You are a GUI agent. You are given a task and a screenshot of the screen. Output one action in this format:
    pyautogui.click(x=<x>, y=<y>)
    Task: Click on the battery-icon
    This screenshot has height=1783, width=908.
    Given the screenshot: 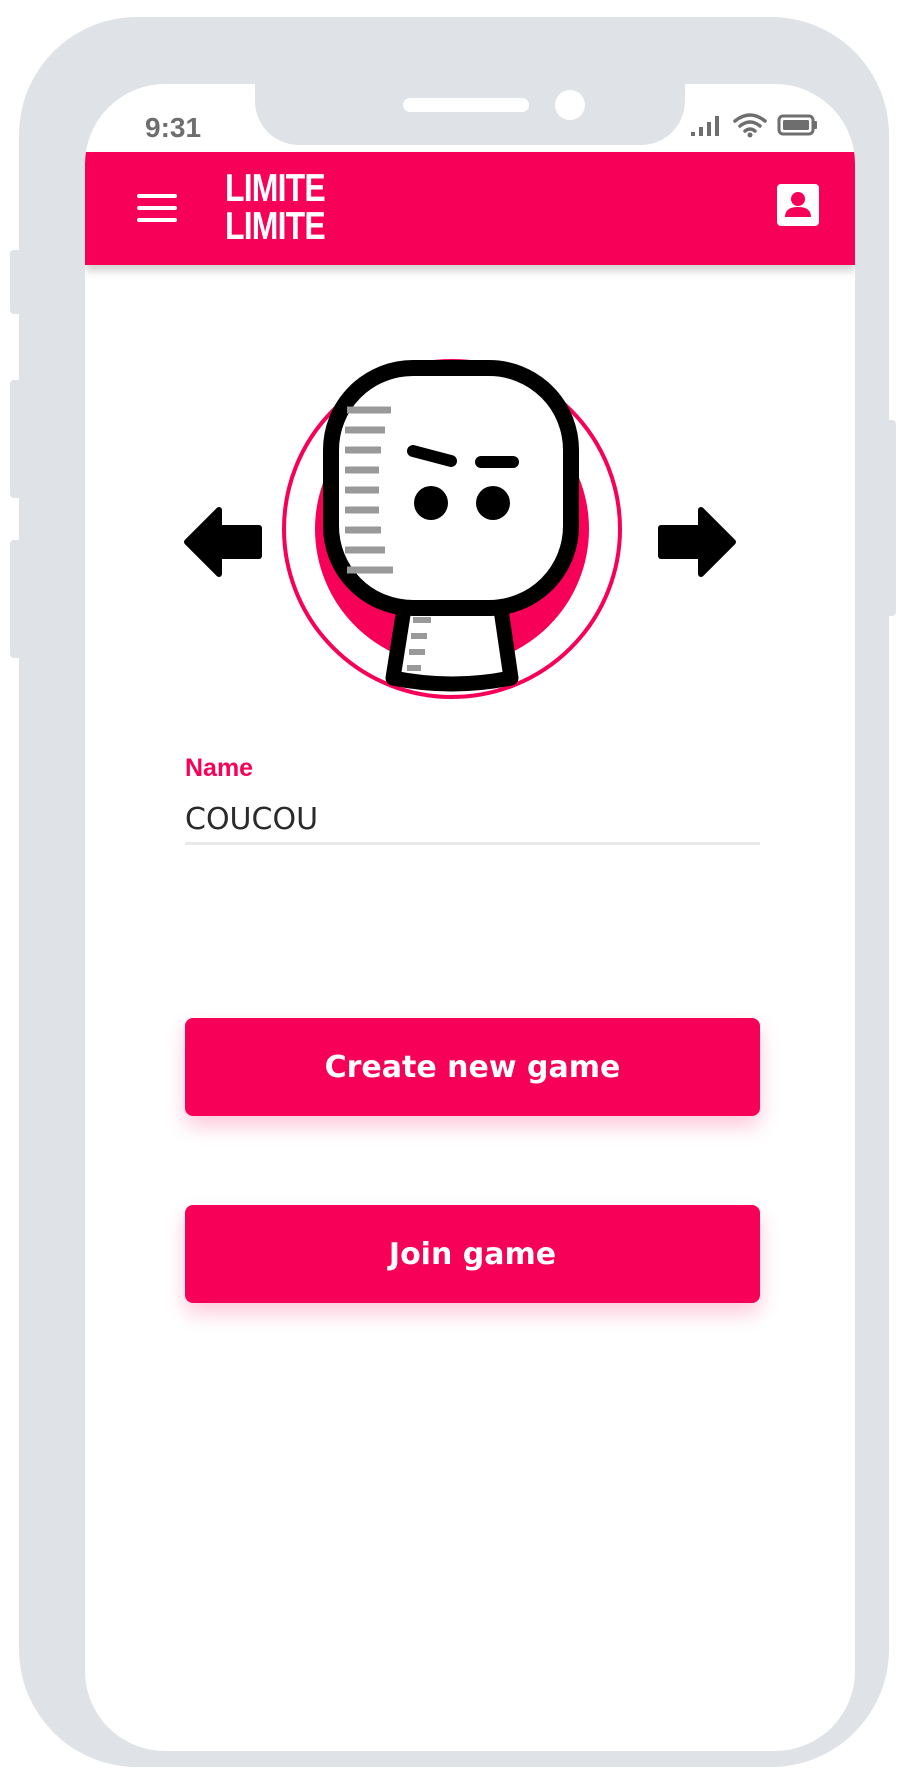 What is the action you would take?
    pyautogui.click(x=797, y=125)
    